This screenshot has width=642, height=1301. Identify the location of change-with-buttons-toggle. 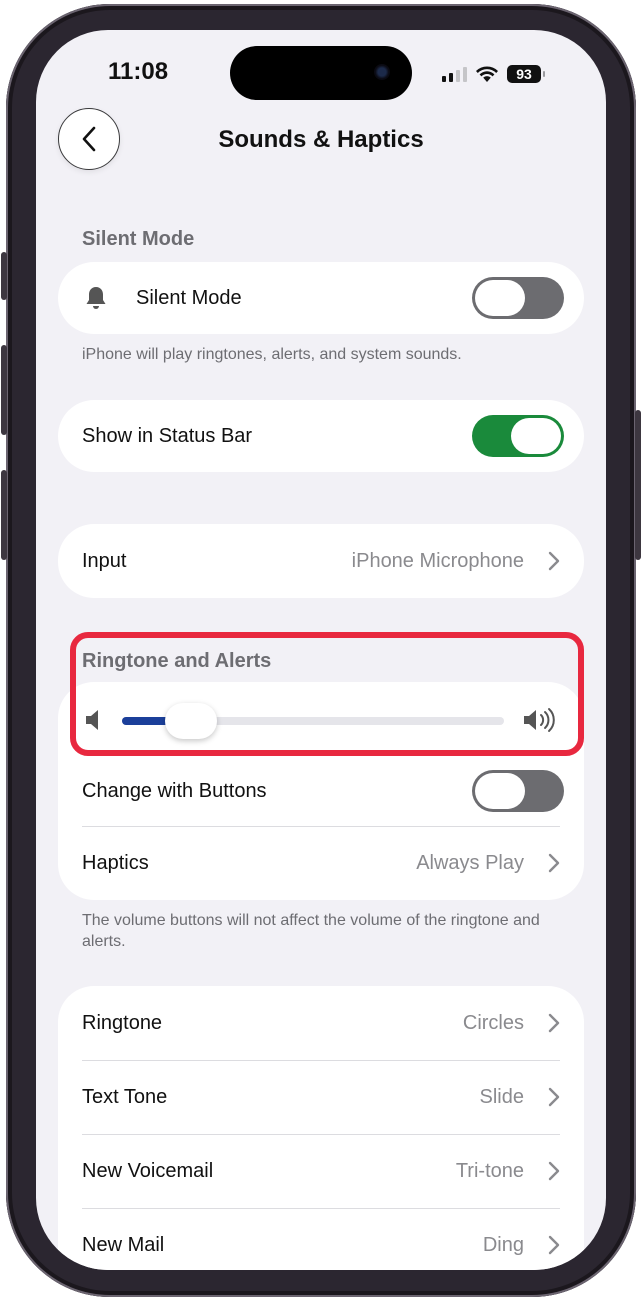
(518, 791).